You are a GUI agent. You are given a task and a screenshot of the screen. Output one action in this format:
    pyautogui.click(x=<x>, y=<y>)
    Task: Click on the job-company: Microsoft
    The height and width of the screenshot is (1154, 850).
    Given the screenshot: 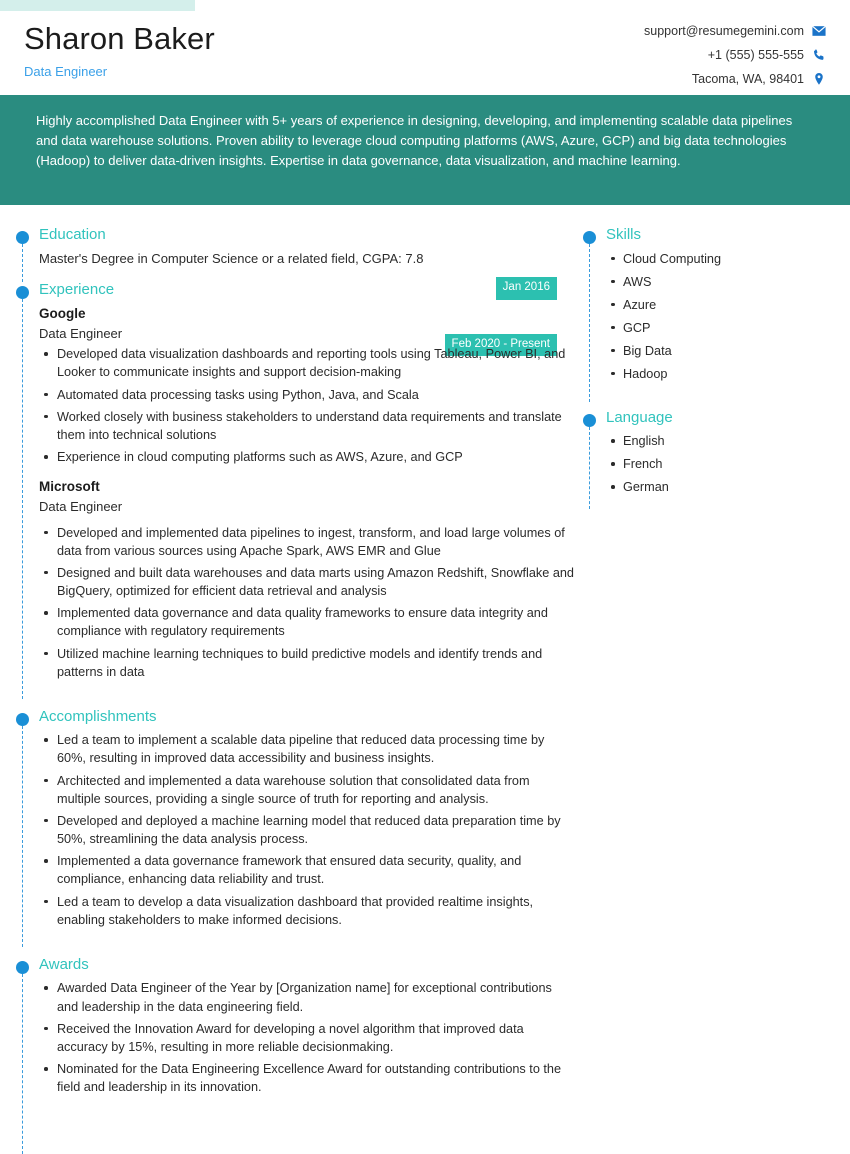 What is the action you would take?
    pyautogui.click(x=69, y=487)
    